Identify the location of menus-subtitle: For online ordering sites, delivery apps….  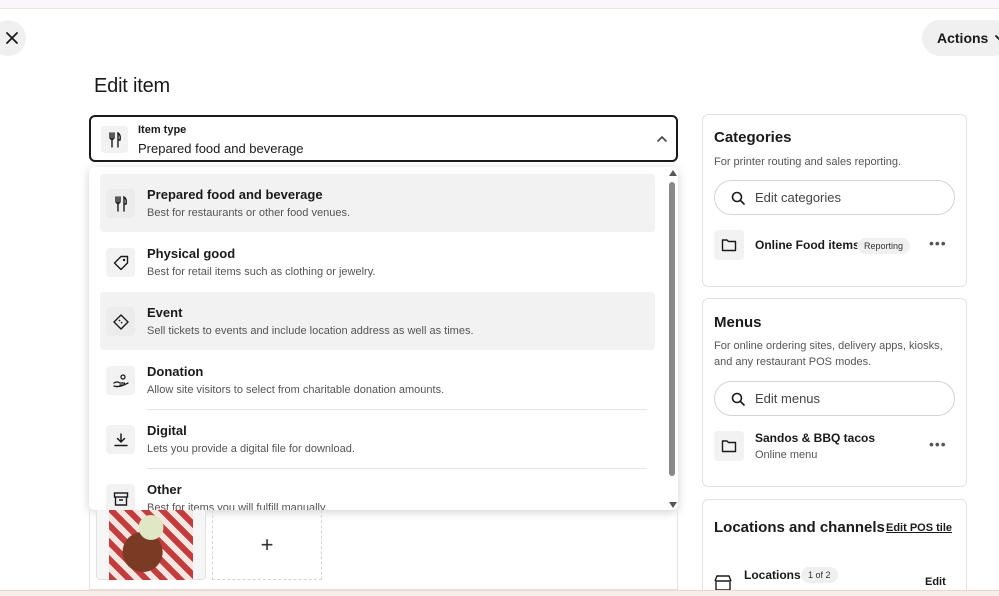
(828, 354).